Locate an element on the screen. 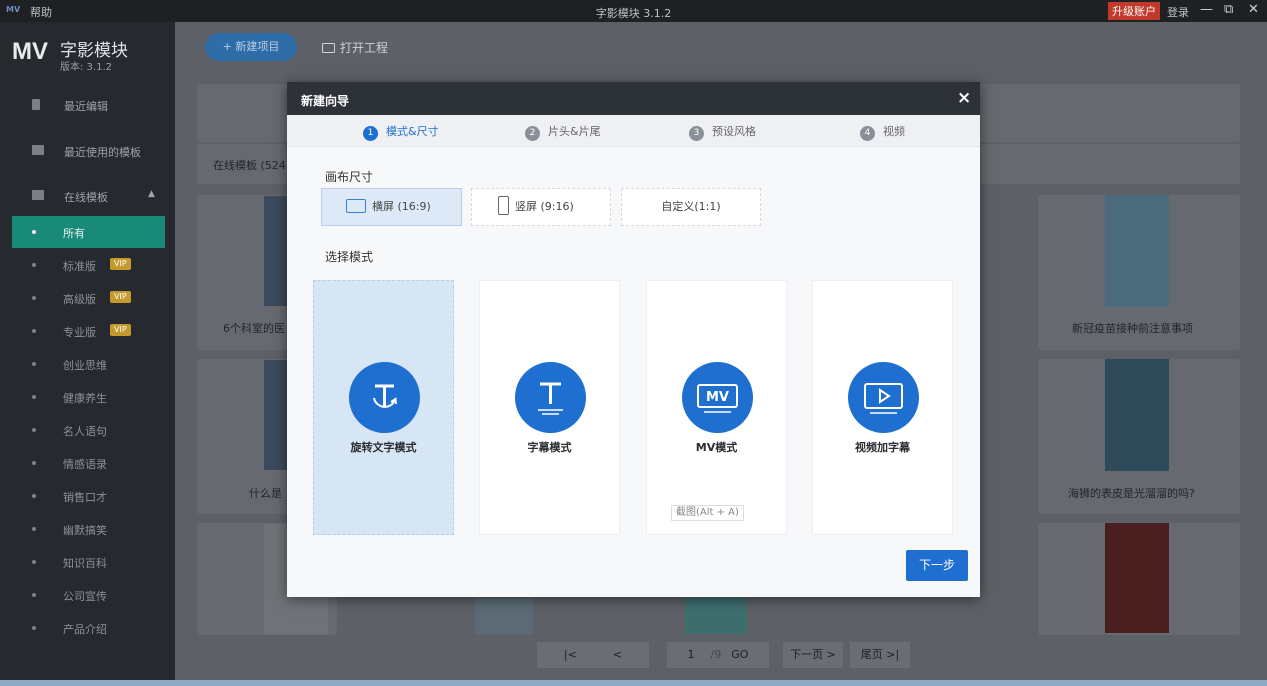  close-icon: × is located at coordinates (964, 98).